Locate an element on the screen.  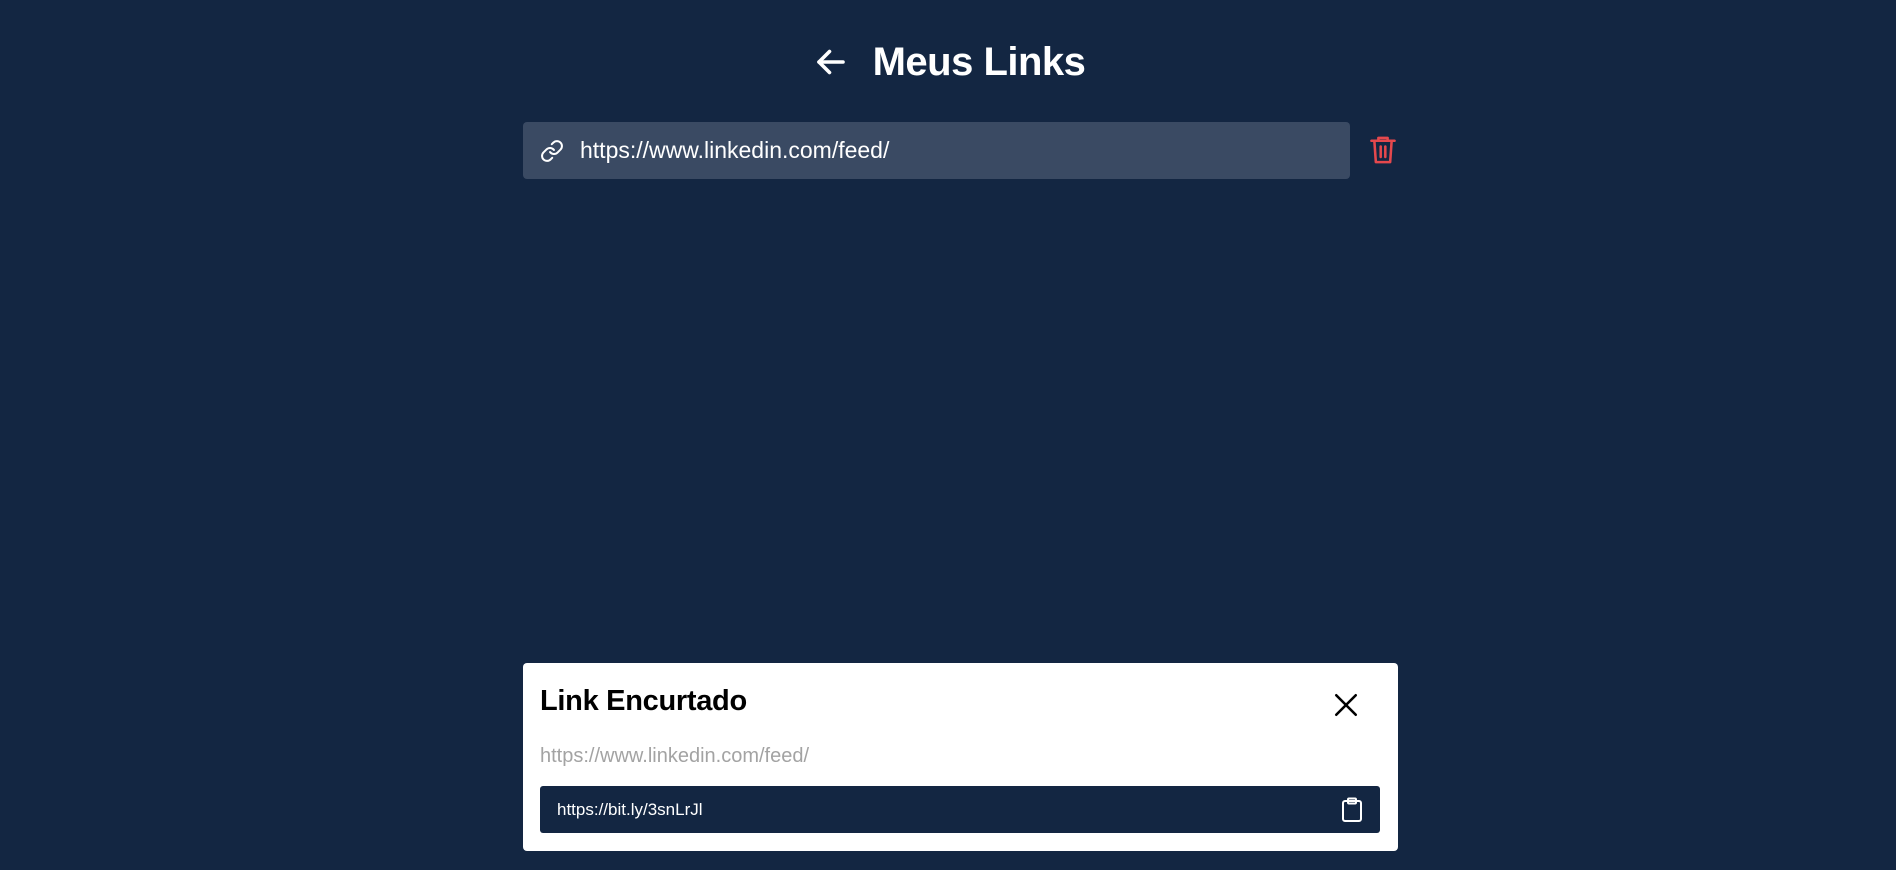
short-url-field: https://bit.ly/3snLrJl is located at coordinates (960, 809).